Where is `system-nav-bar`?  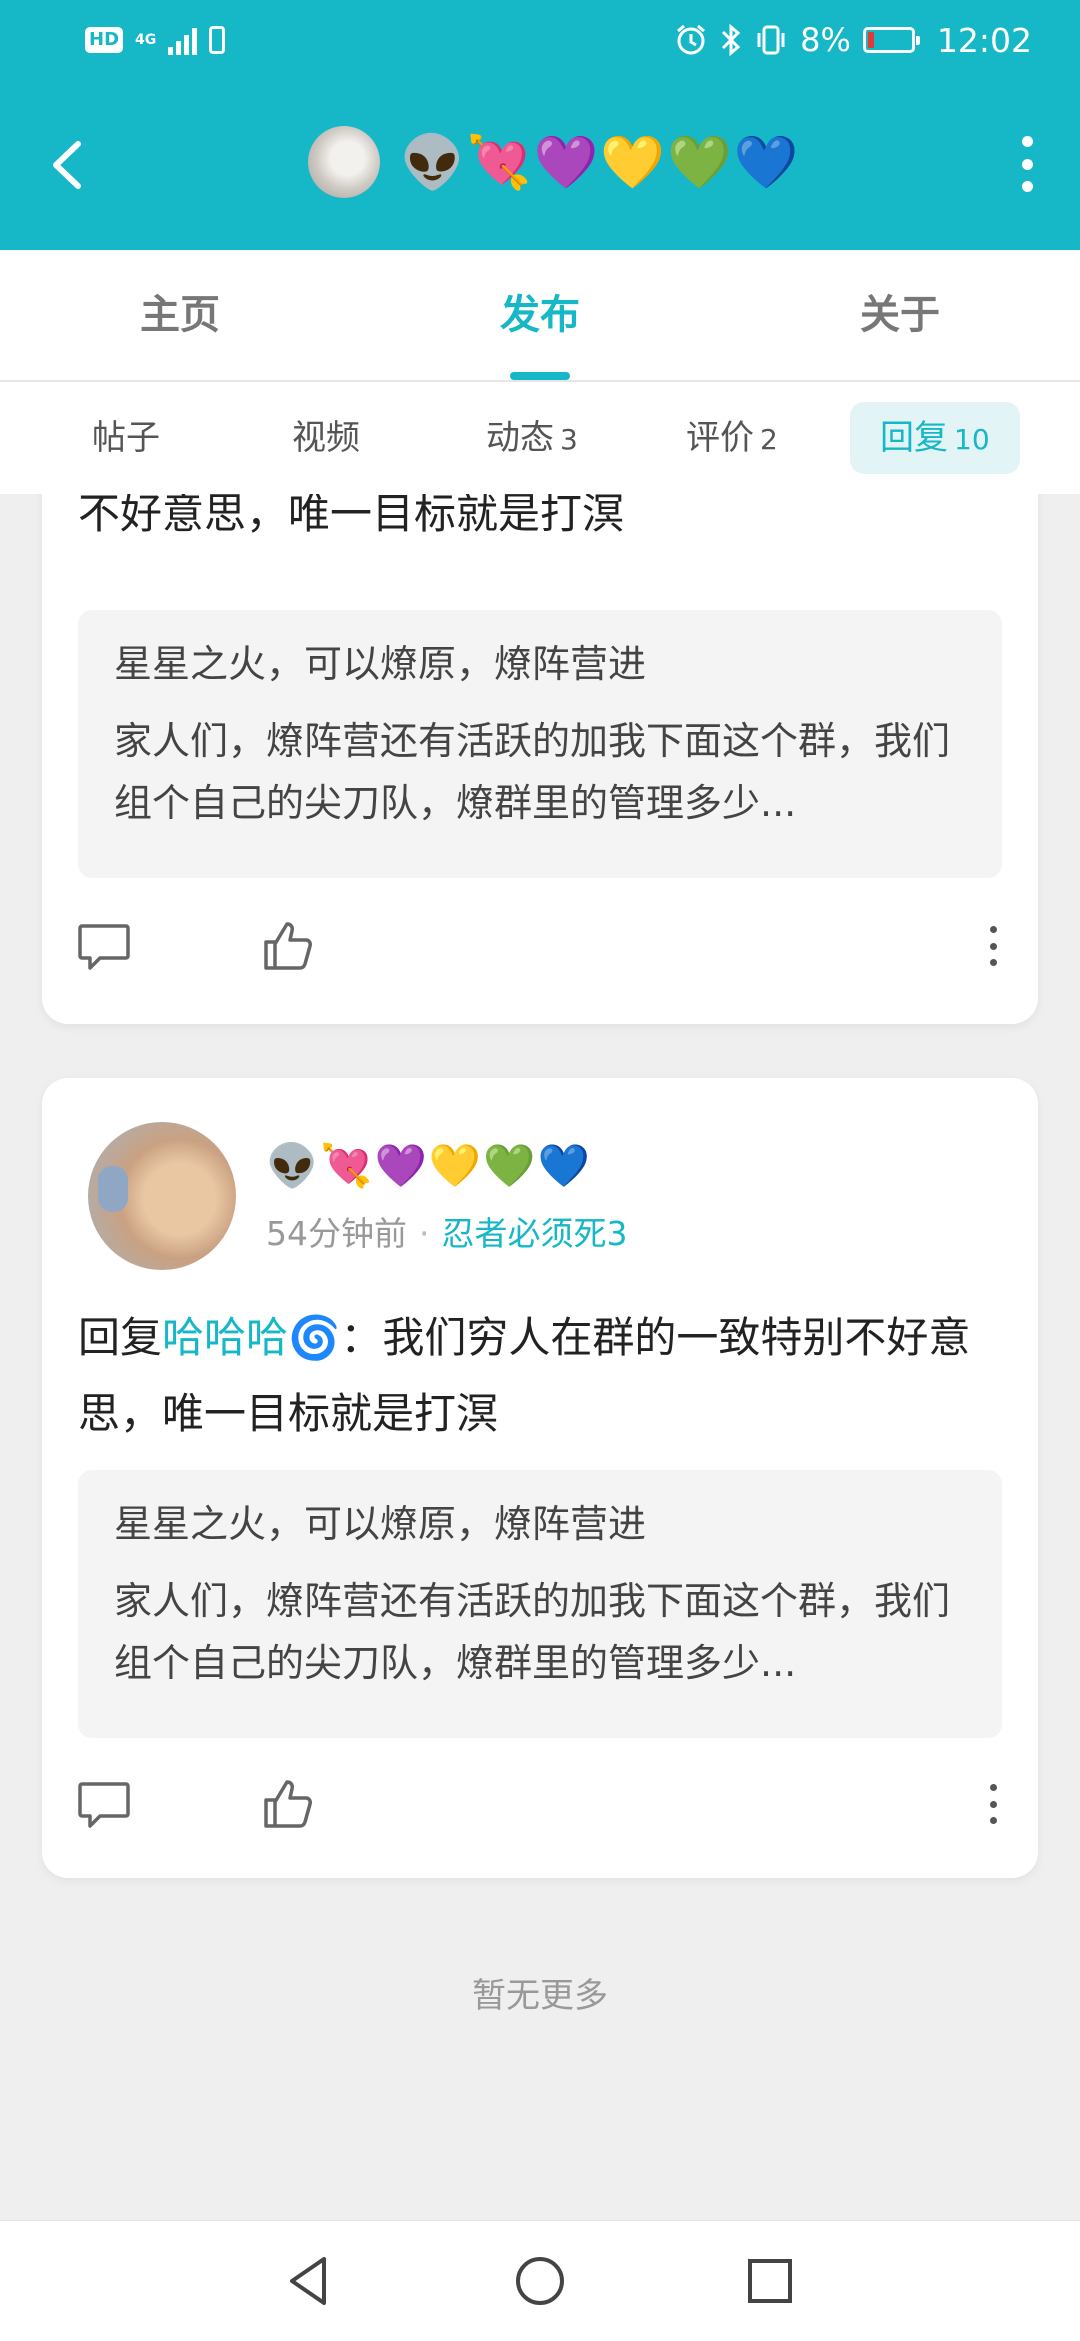
system-nav-bar is located at coordinates (540, 2280).